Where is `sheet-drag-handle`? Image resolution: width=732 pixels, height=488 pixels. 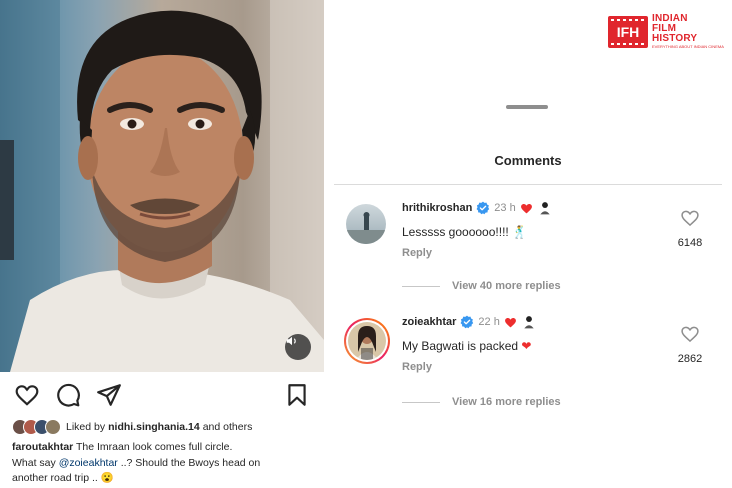 sheet-drag-handle is located at coordinates (527, 107).